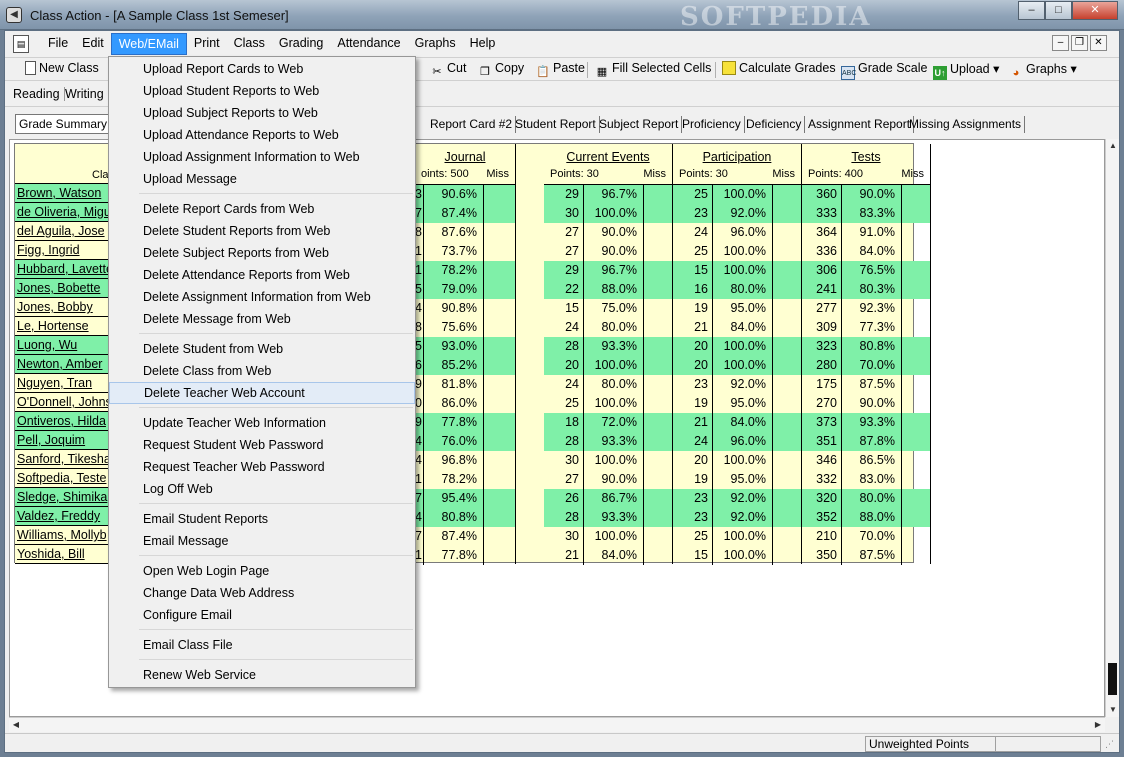  Describe the element at coordinates (454, 251) in the screenshot. I see `percent-cell: 73.7%` at that location.